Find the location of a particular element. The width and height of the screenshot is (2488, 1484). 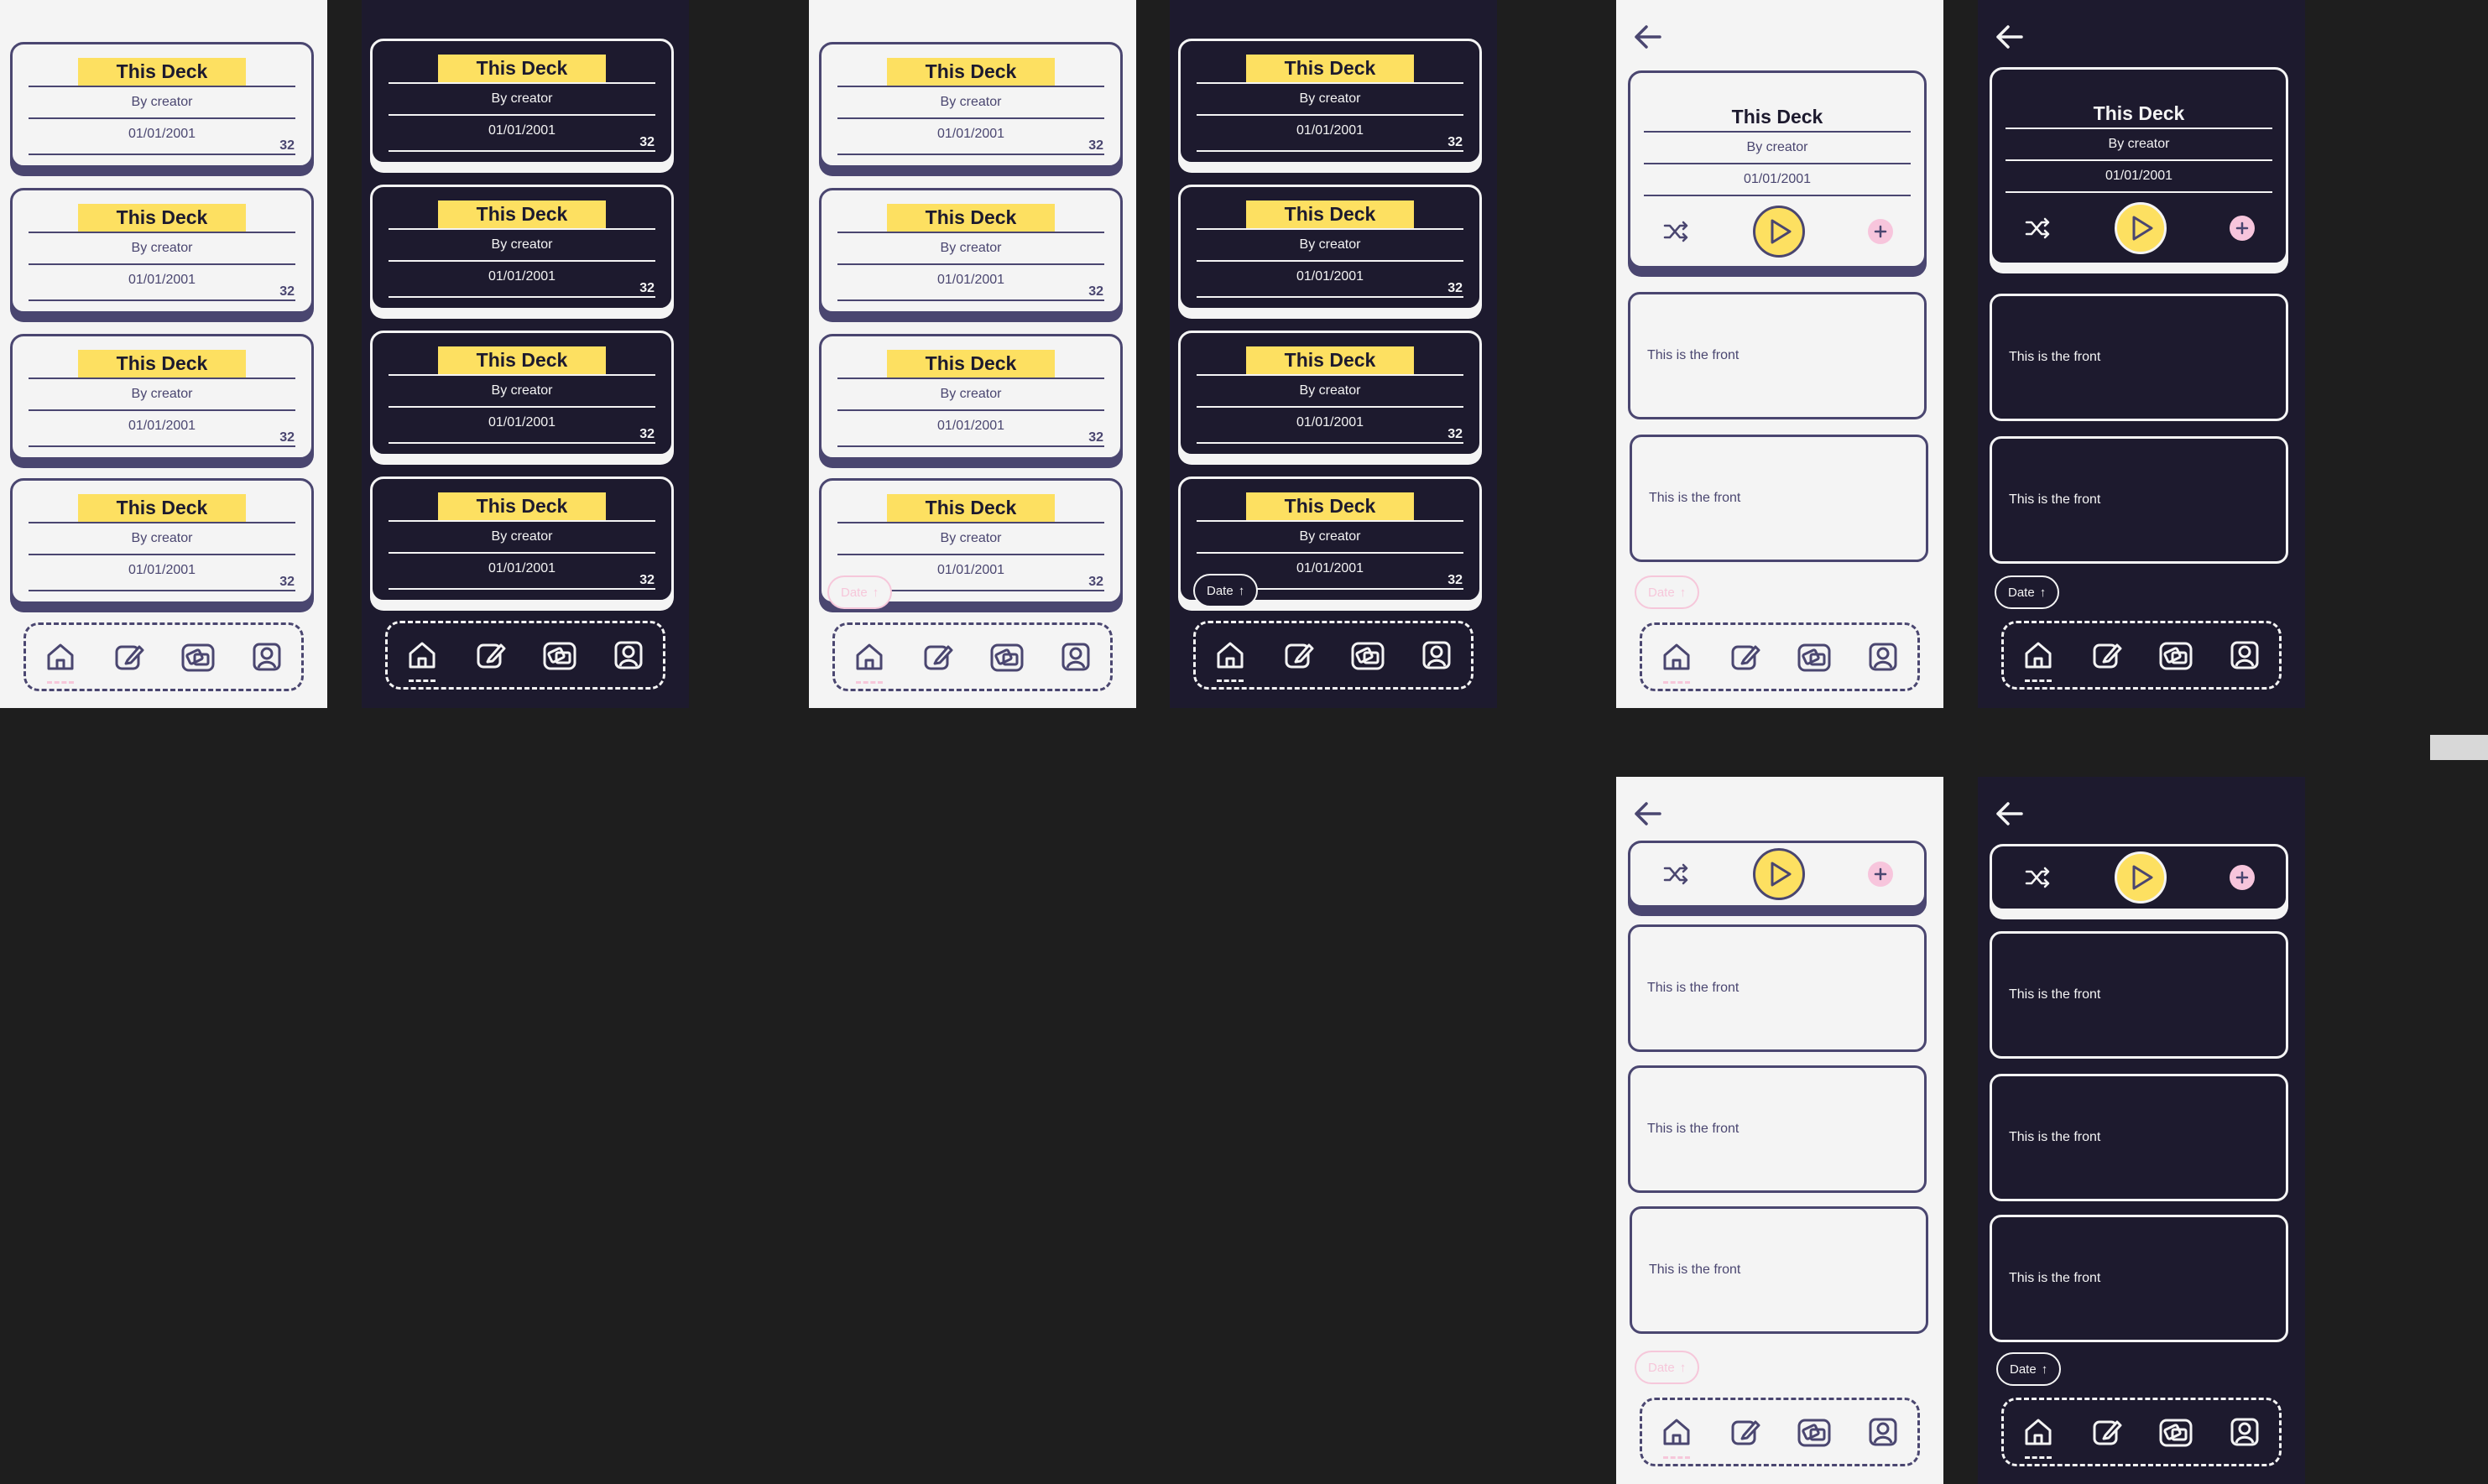

controls-bar is located at coordinates (1777, 874).